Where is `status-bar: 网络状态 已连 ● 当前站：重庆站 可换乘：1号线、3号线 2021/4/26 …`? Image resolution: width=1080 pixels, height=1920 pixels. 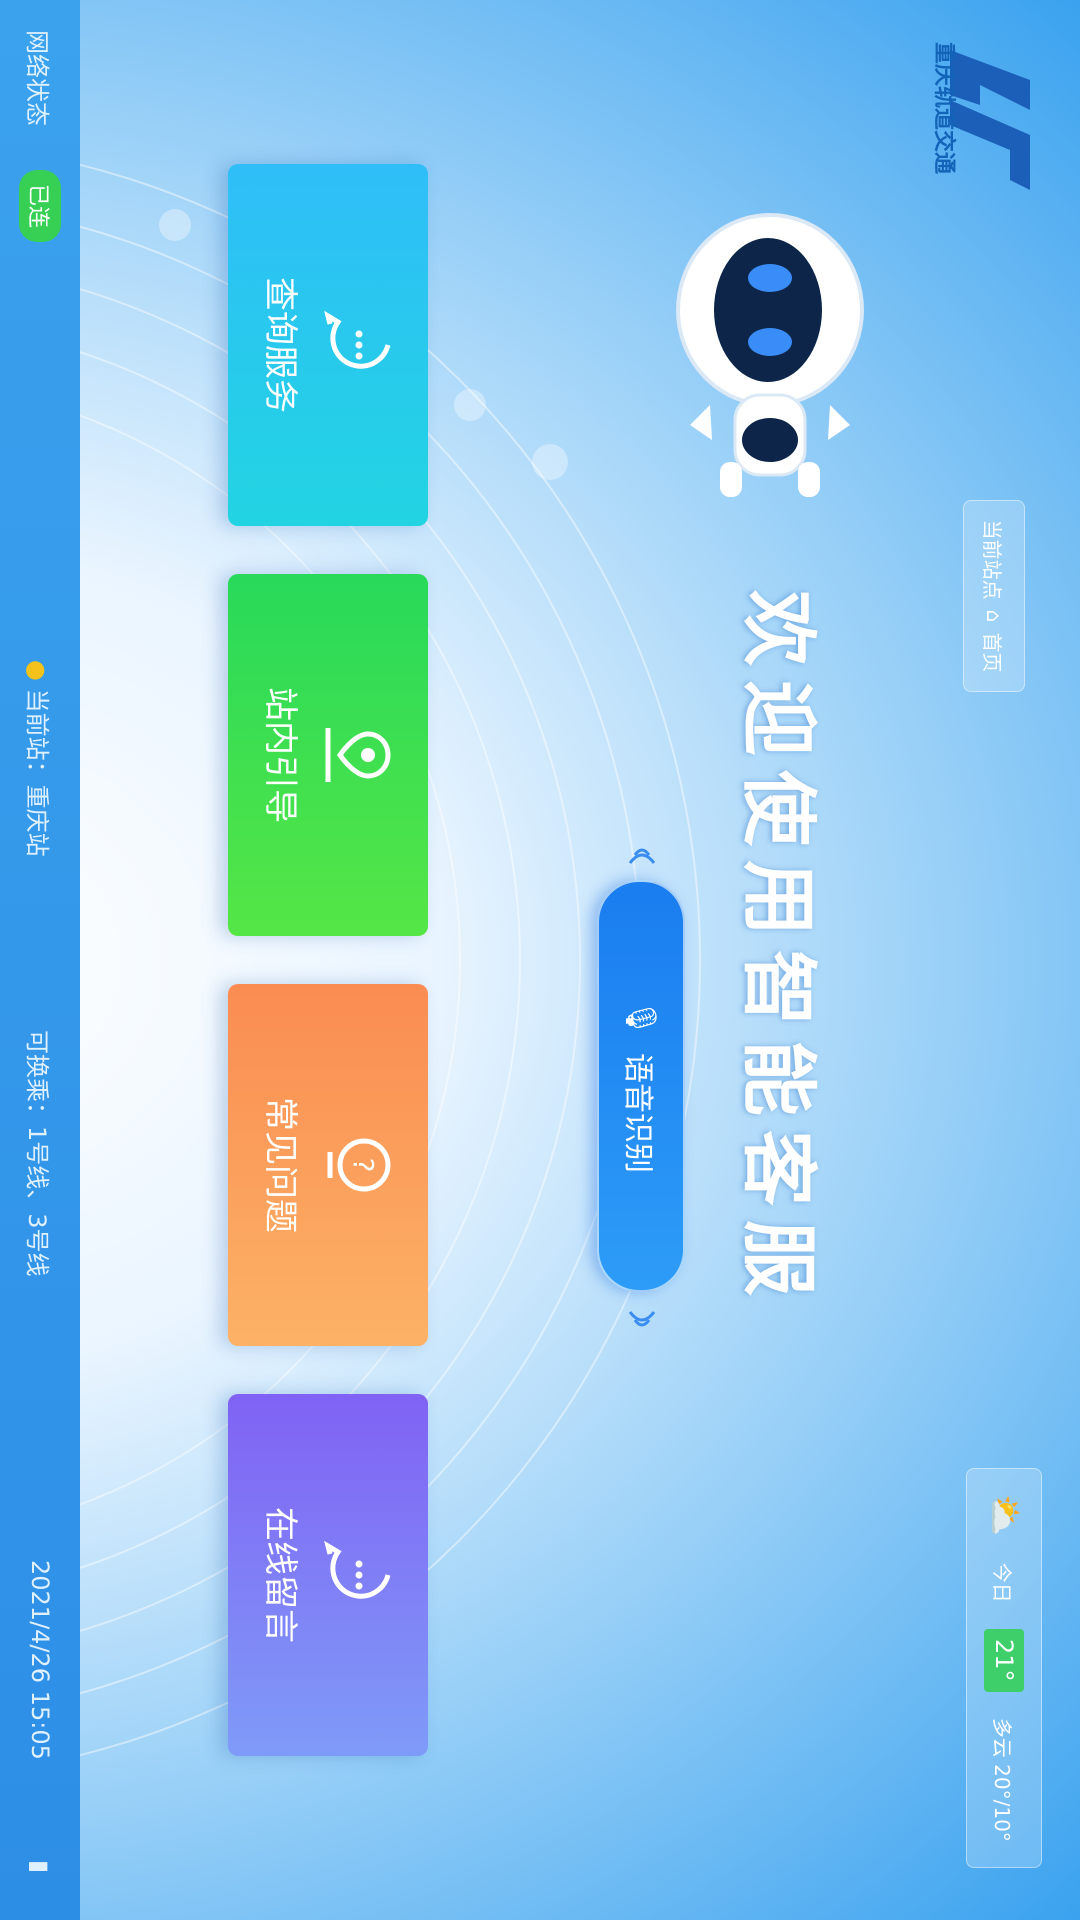
status-bar: 网络状态 已连 ● 当前站：重庆站 可换乘：1号线、3号线 2021/4/26 … is located at coordinates (40, 960).